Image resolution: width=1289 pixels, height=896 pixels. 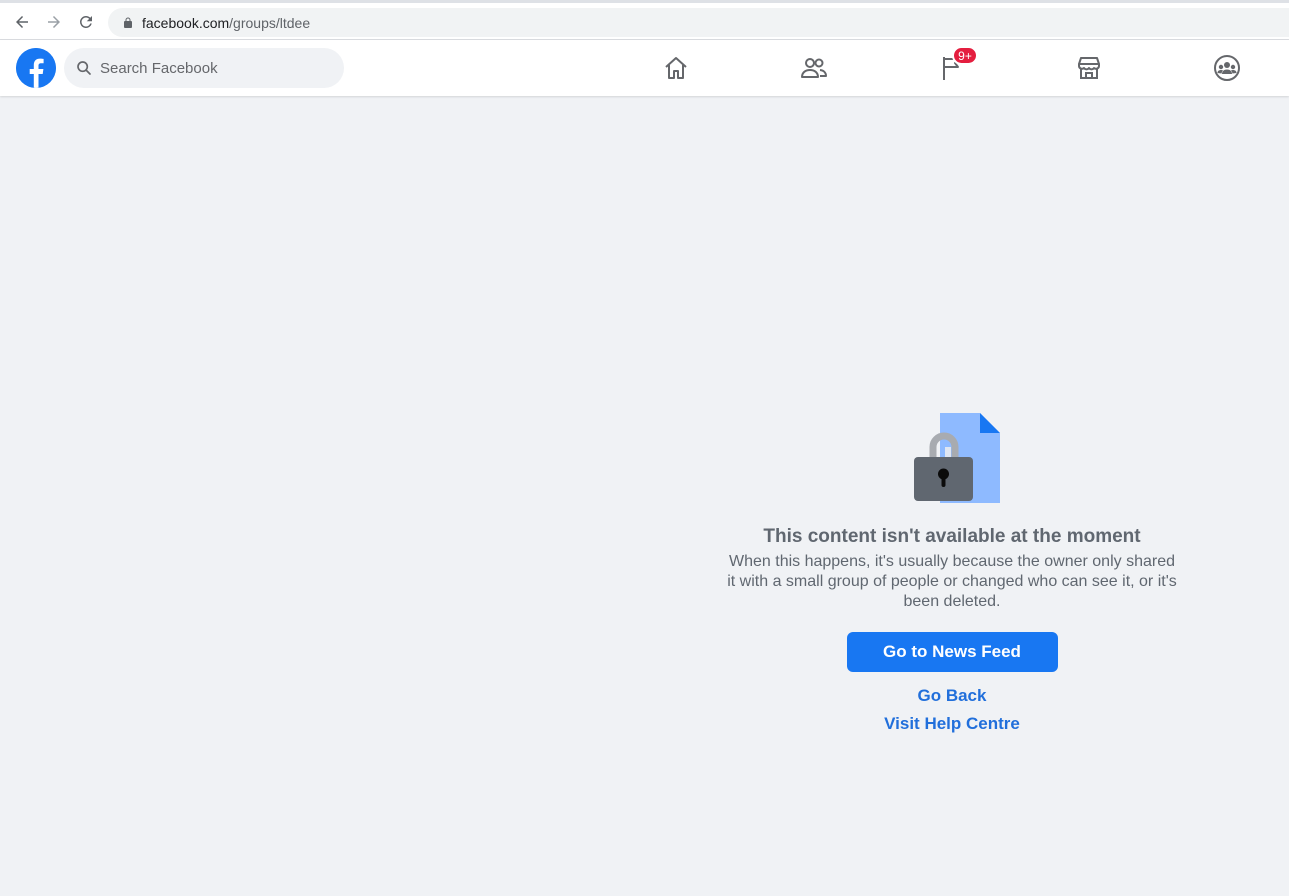 I want to click on search-box, so click(x=204, y=68).